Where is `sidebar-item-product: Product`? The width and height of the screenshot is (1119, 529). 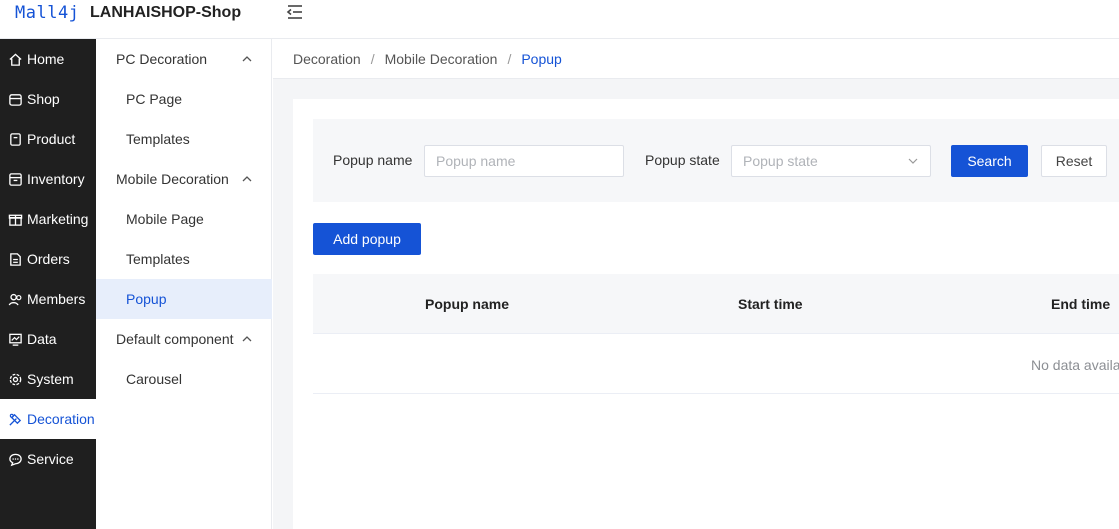
sidebar-item-product: Product is located at coordinates (48, 139).